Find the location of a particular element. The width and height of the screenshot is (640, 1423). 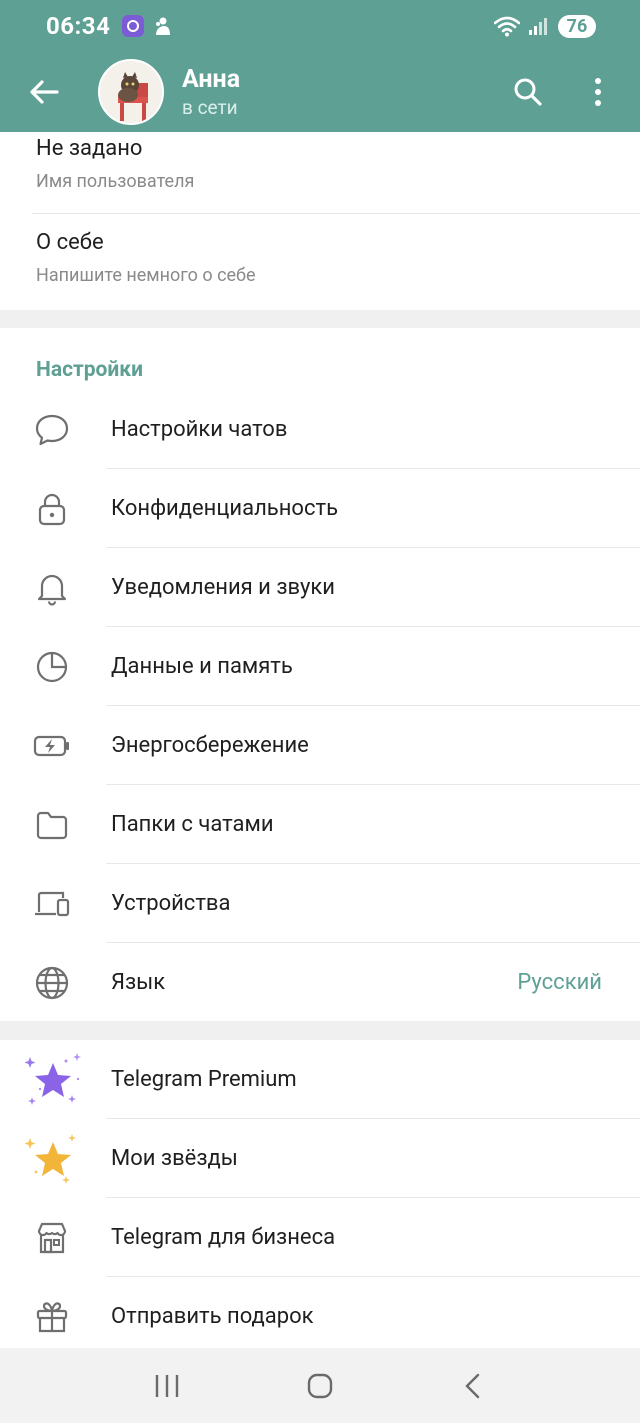

language-value: Русский is located at coordinates (559, 982).